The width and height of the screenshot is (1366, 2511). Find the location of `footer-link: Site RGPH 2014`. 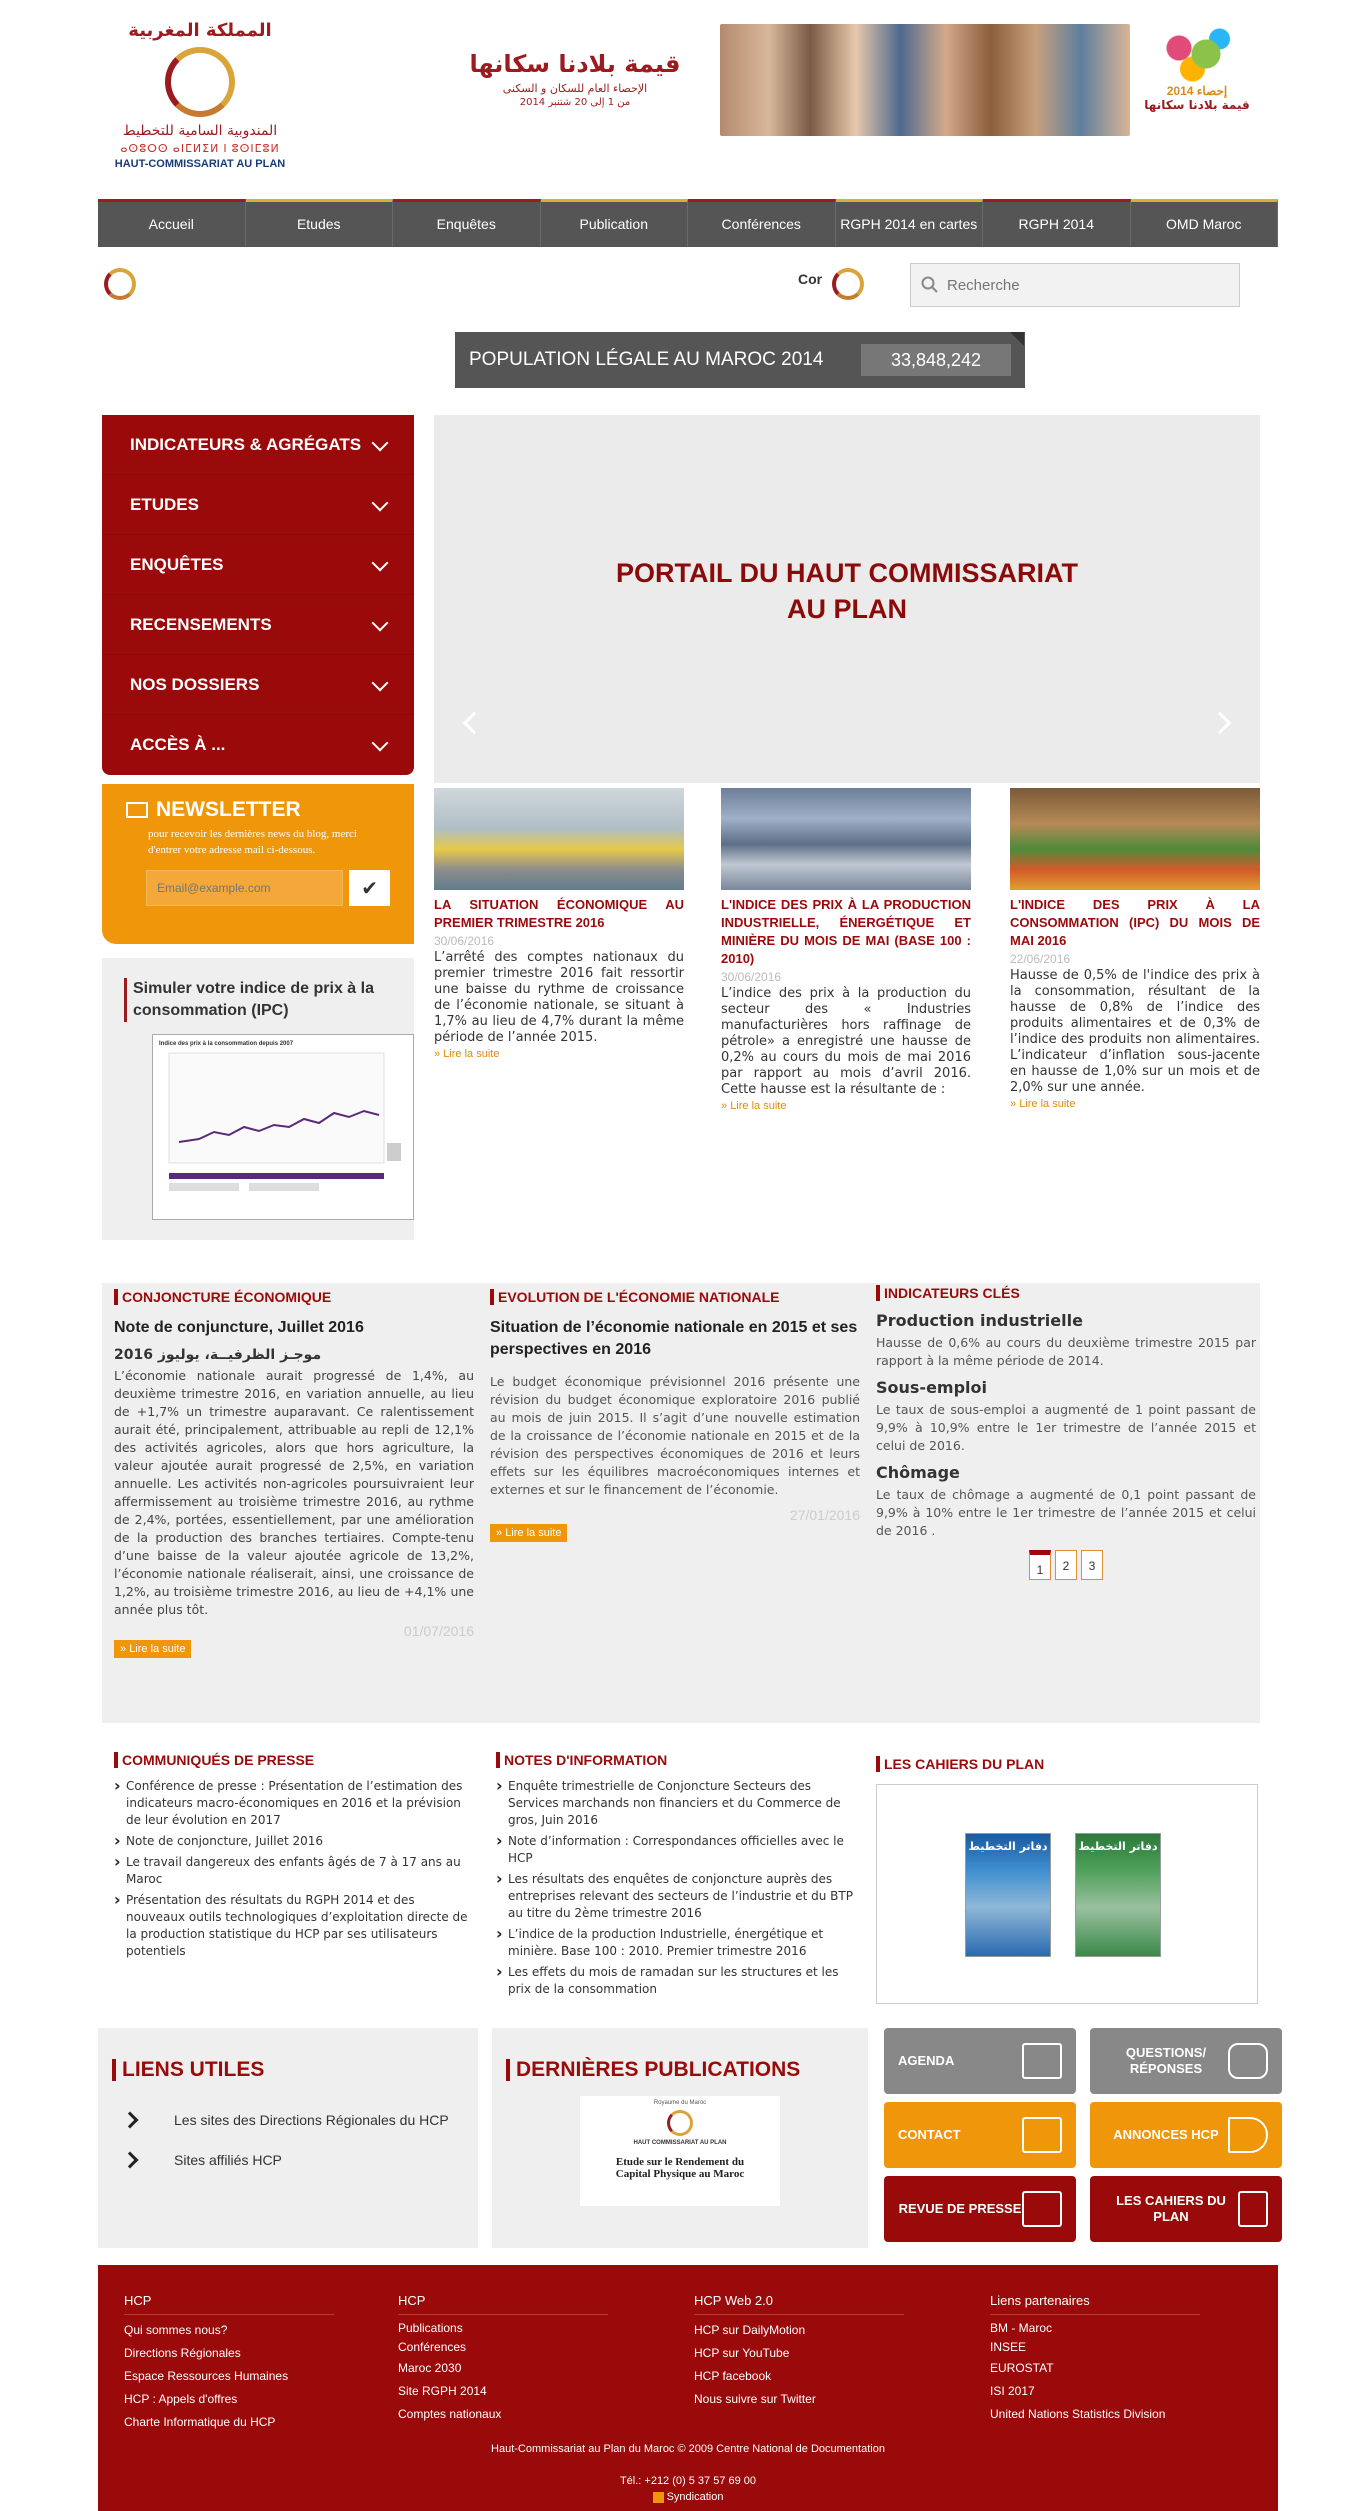

footer-link: Site RGPH 2014 is located at coordinates (503, 2391).